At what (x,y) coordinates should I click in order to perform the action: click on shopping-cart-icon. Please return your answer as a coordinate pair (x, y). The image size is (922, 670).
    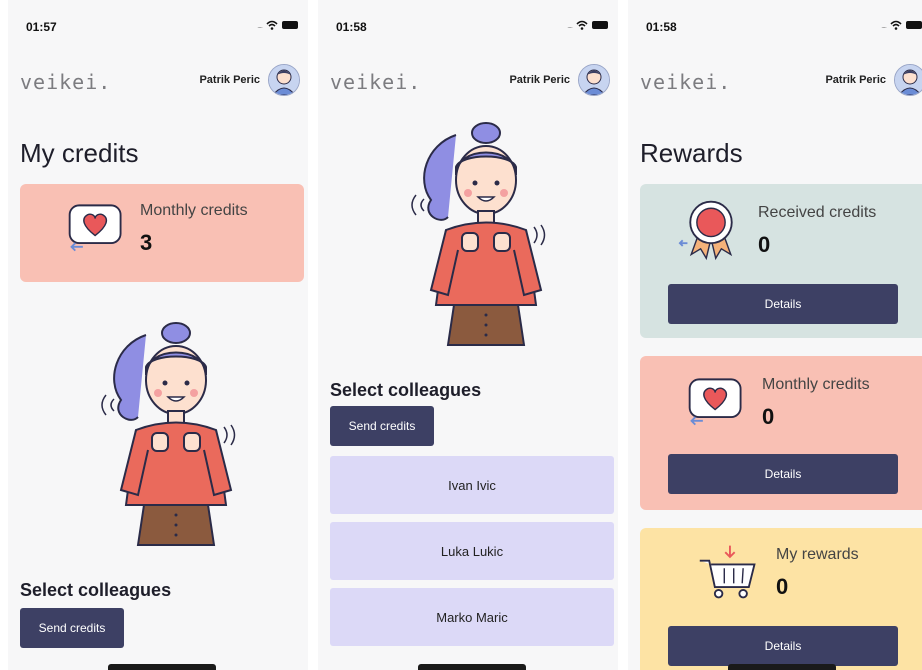
    Looking at the image, I should click on (729, 572).